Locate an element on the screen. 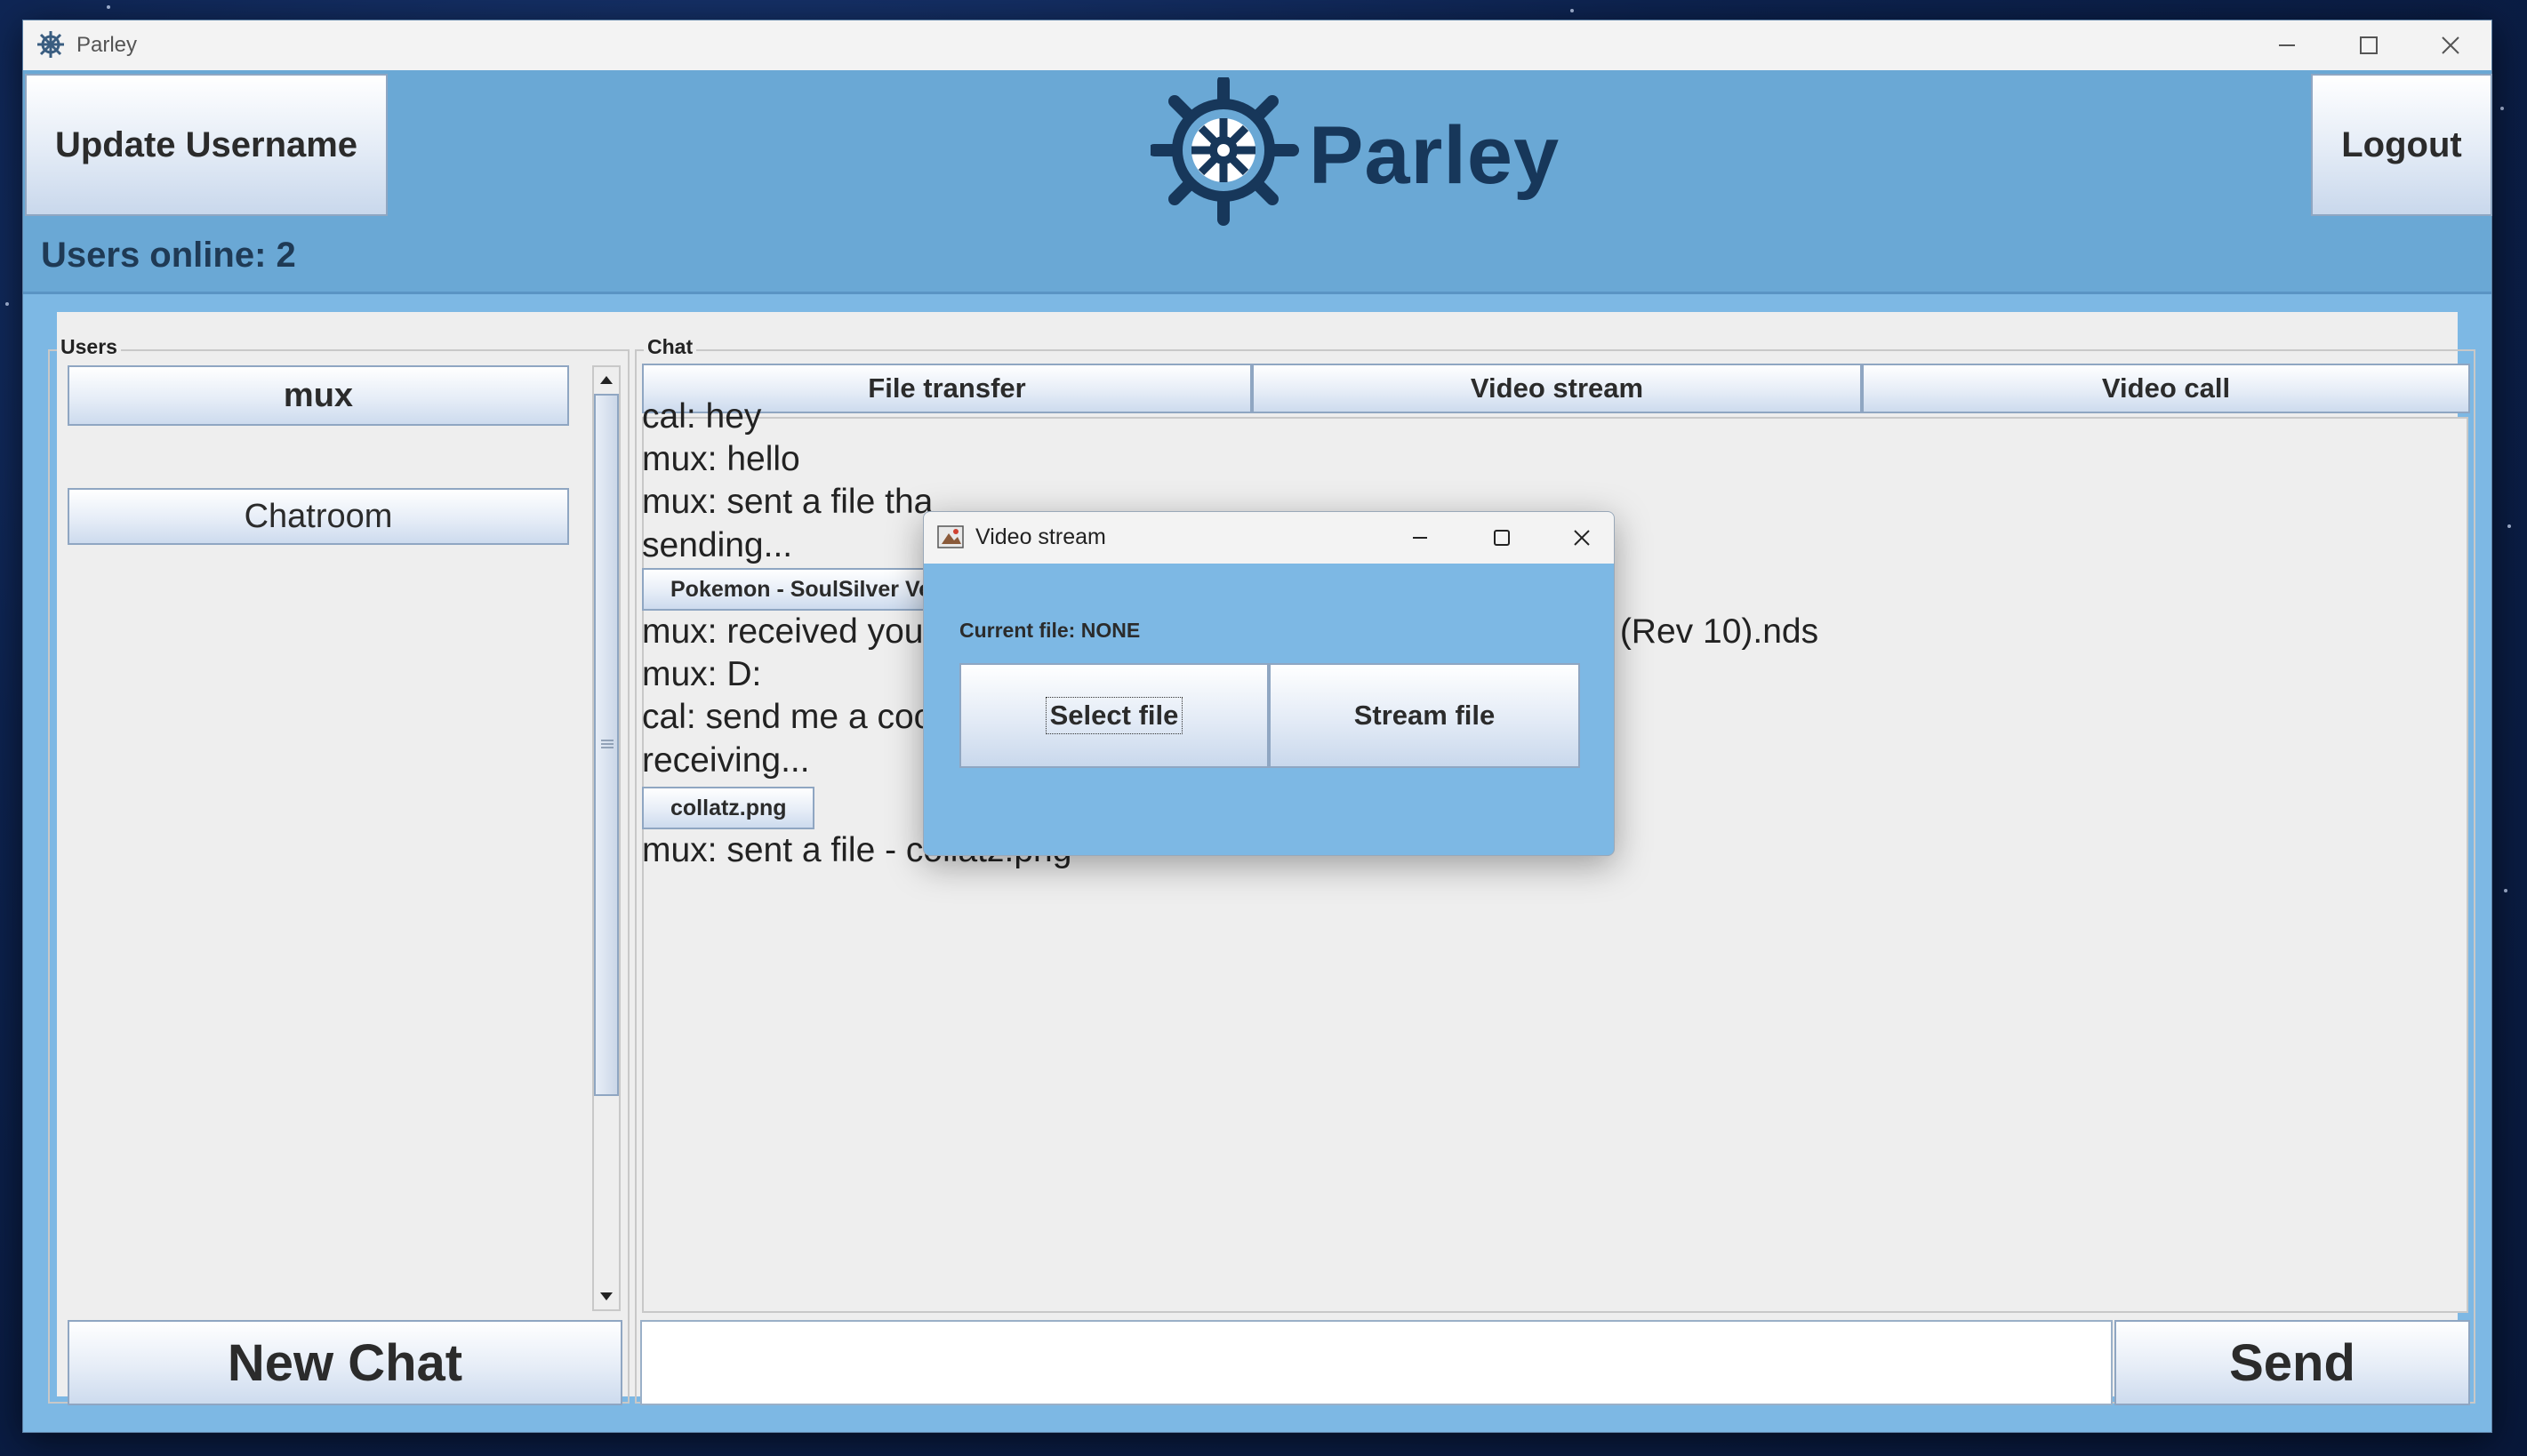 The height and width of the screenshot is (1456, 2527). dialog-maximize-button is located at coordinates (1501, 538).